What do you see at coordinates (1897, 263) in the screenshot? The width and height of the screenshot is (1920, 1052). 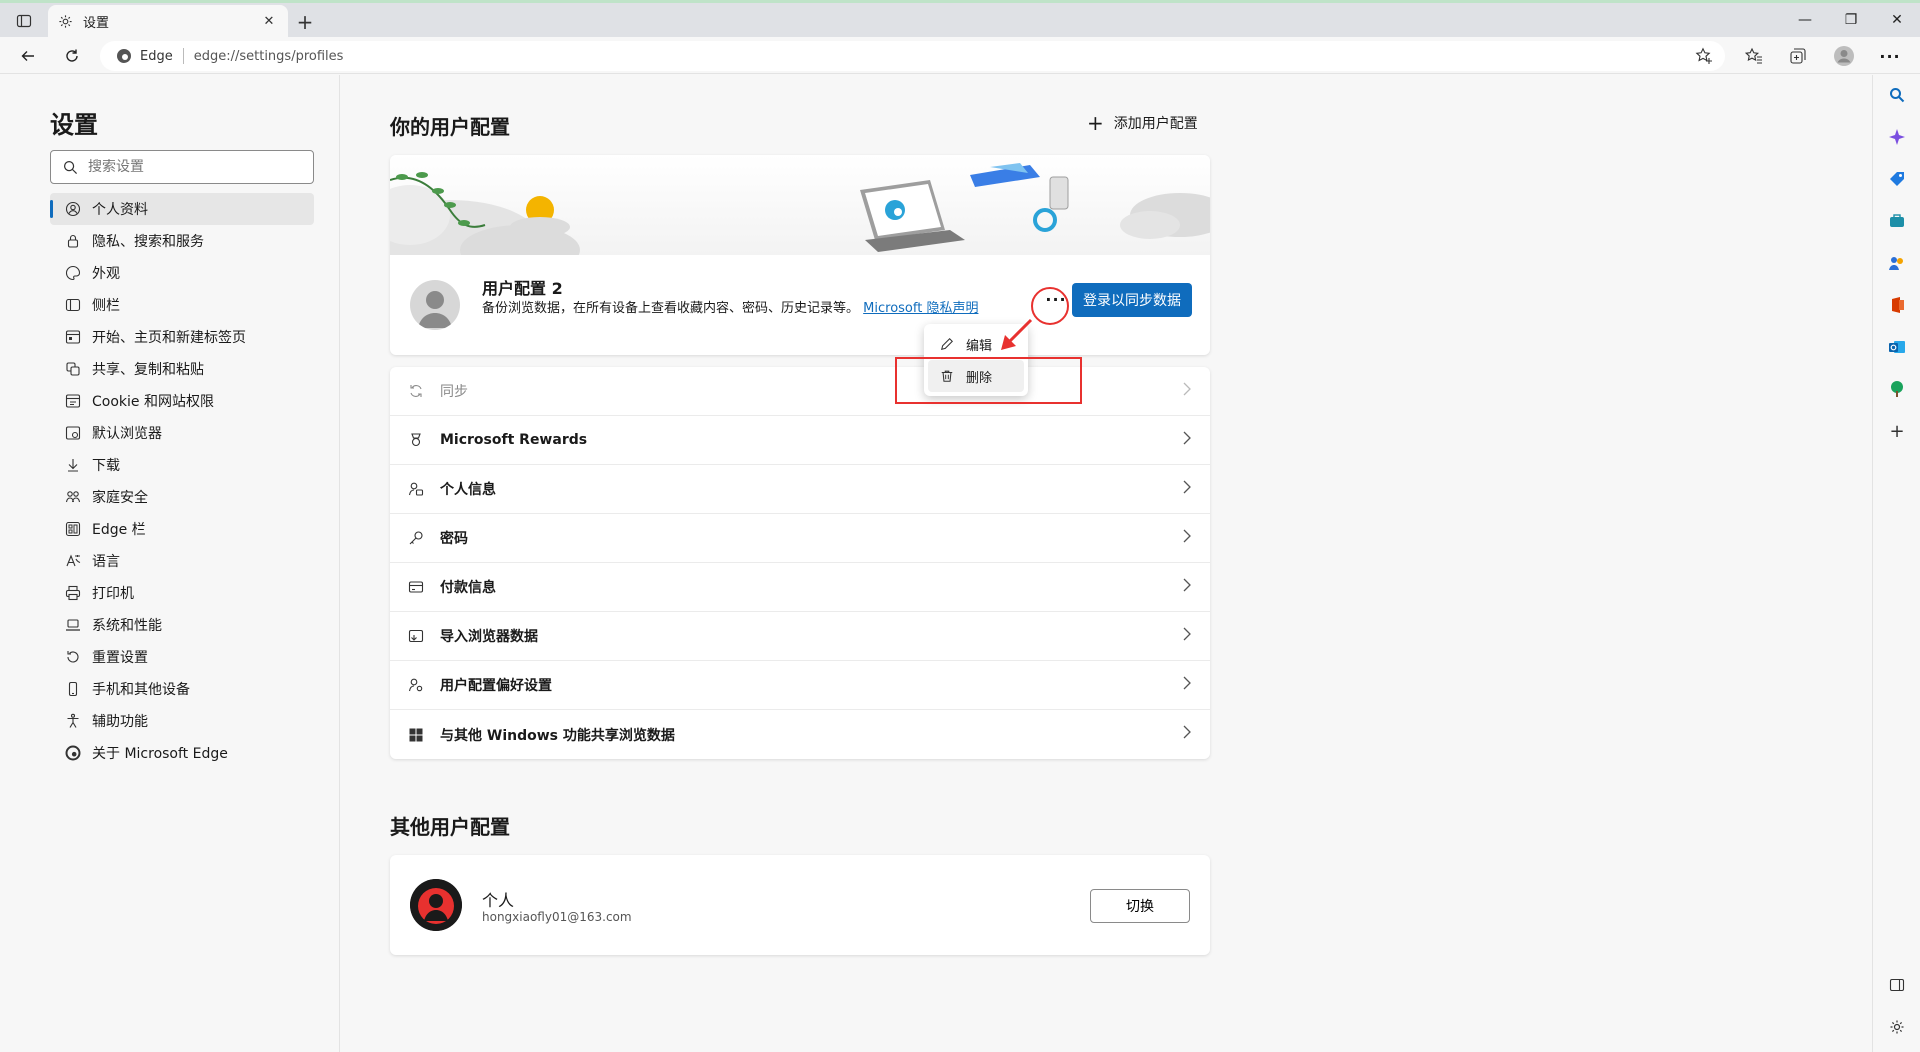 I see `games-people-icon` at bounding box center [1897, 263].